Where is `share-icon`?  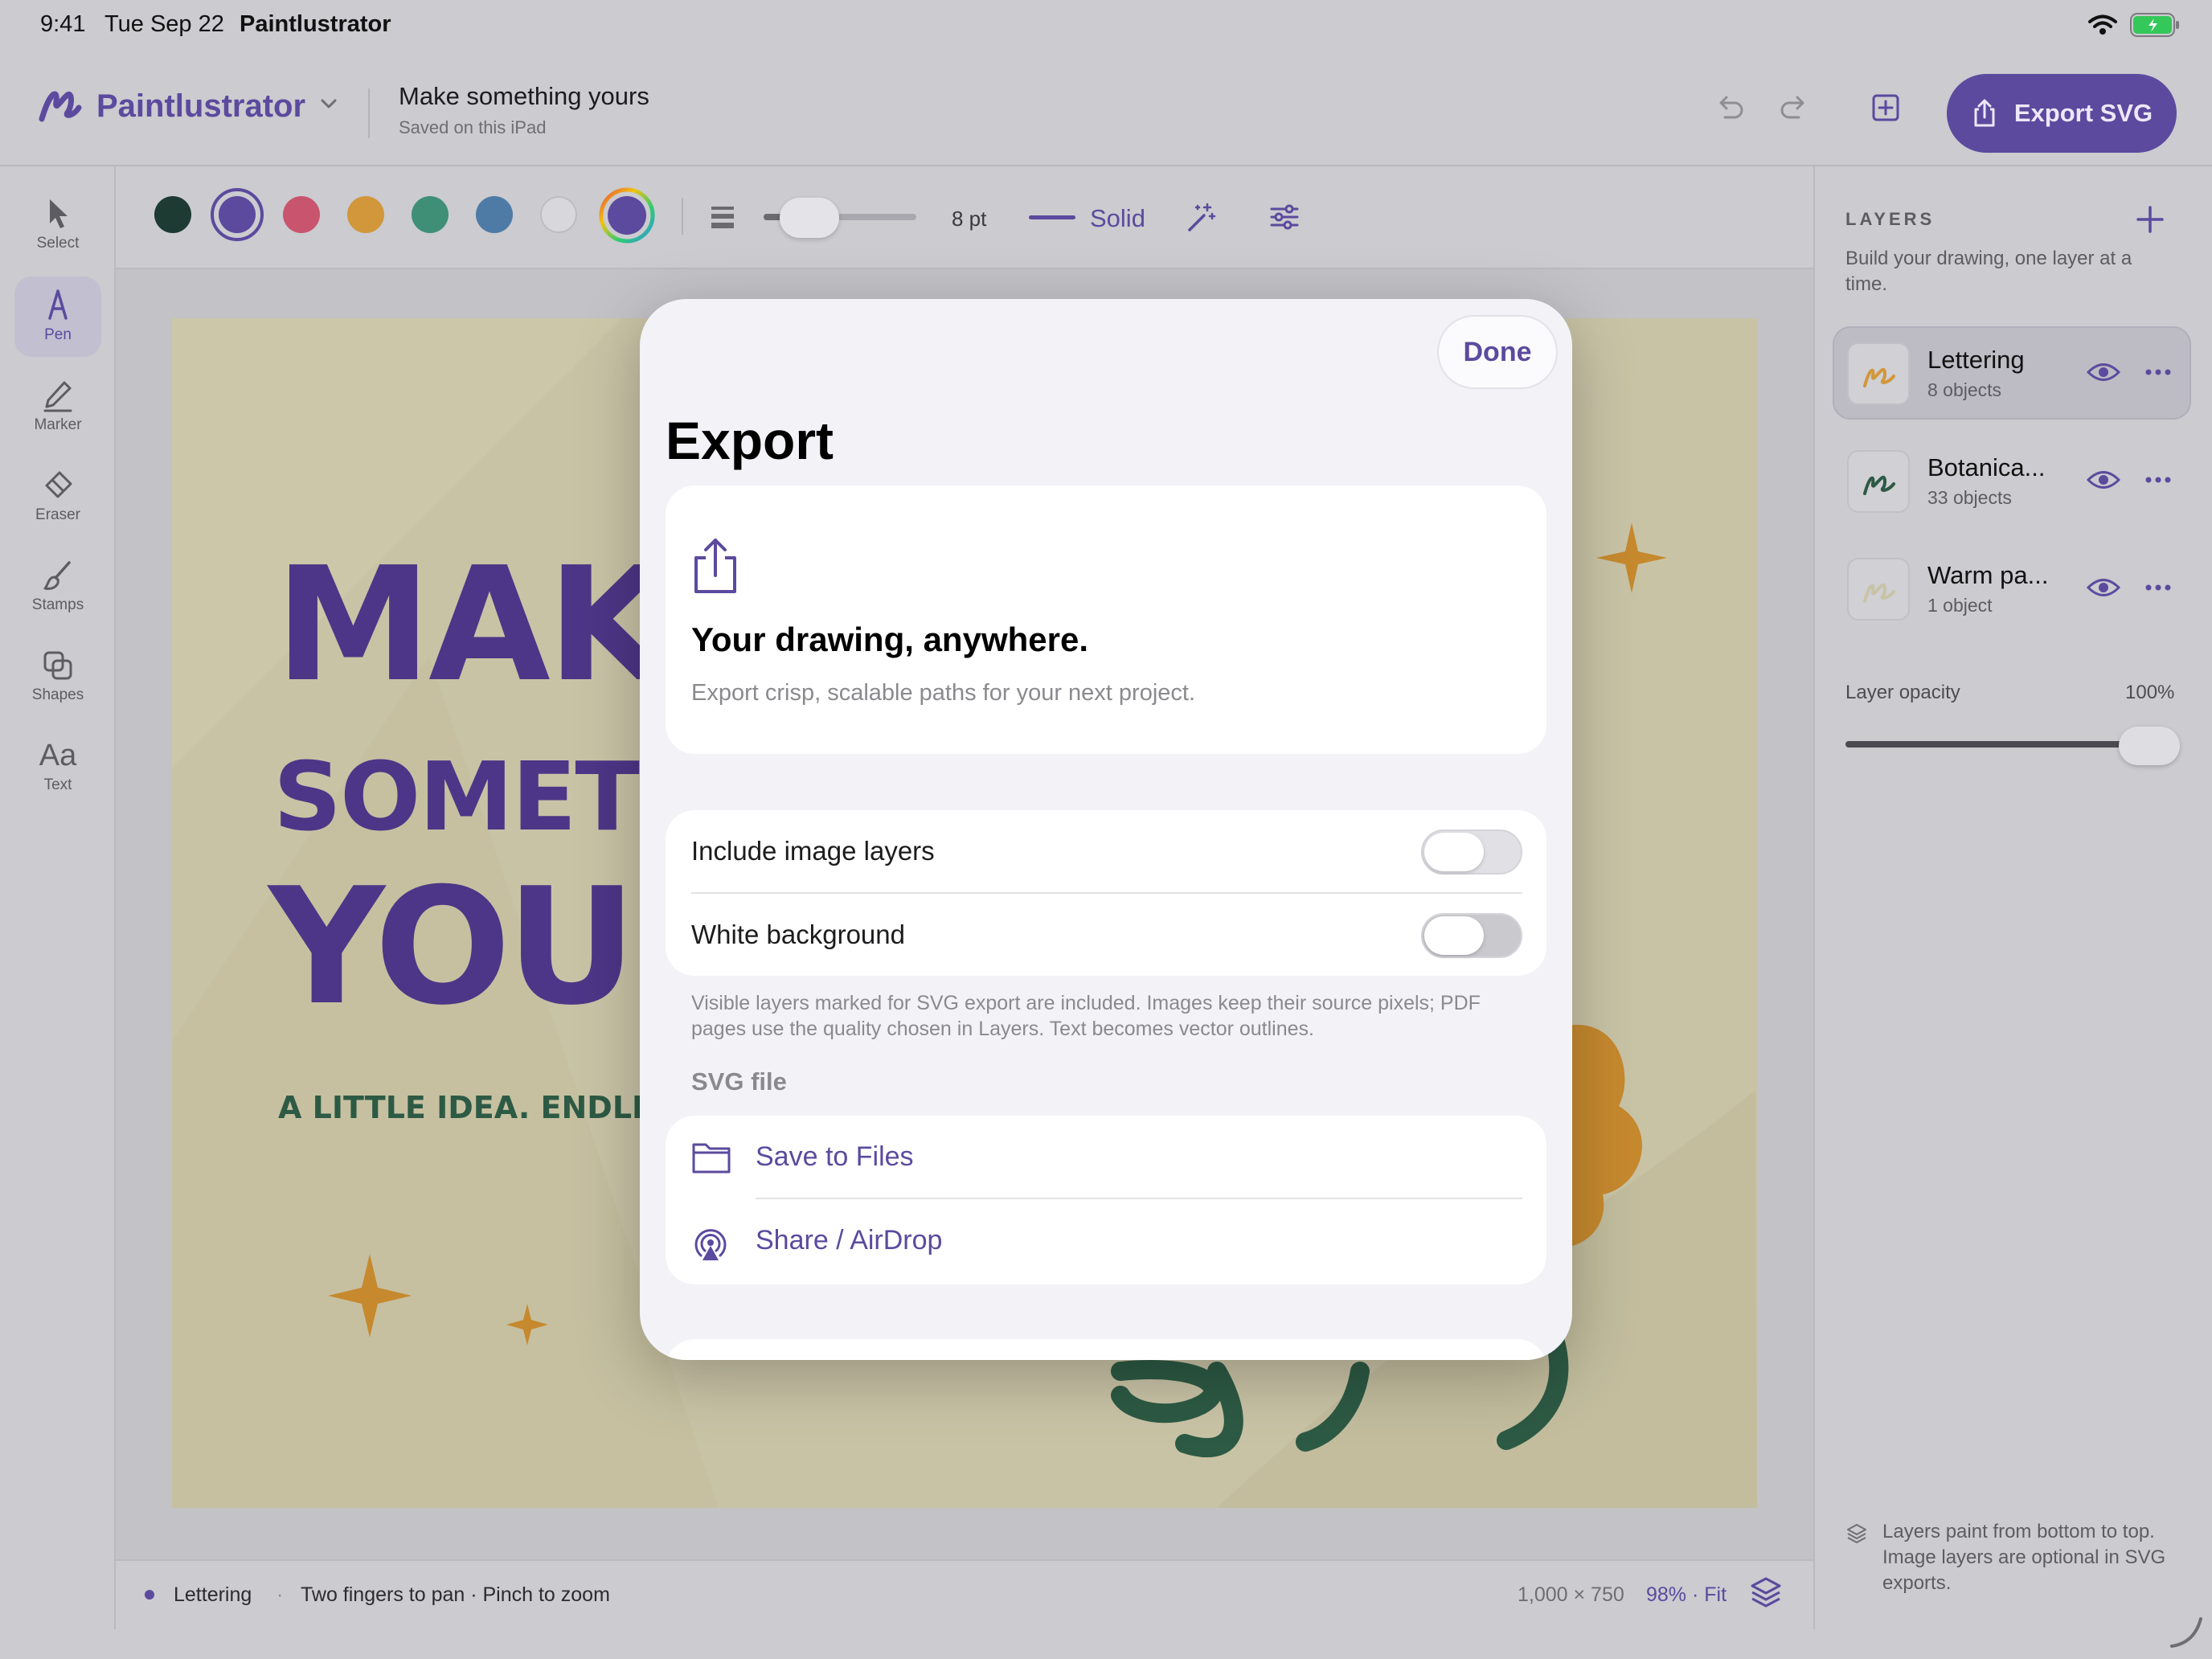
share-icon is located at coordinates (715, 566).